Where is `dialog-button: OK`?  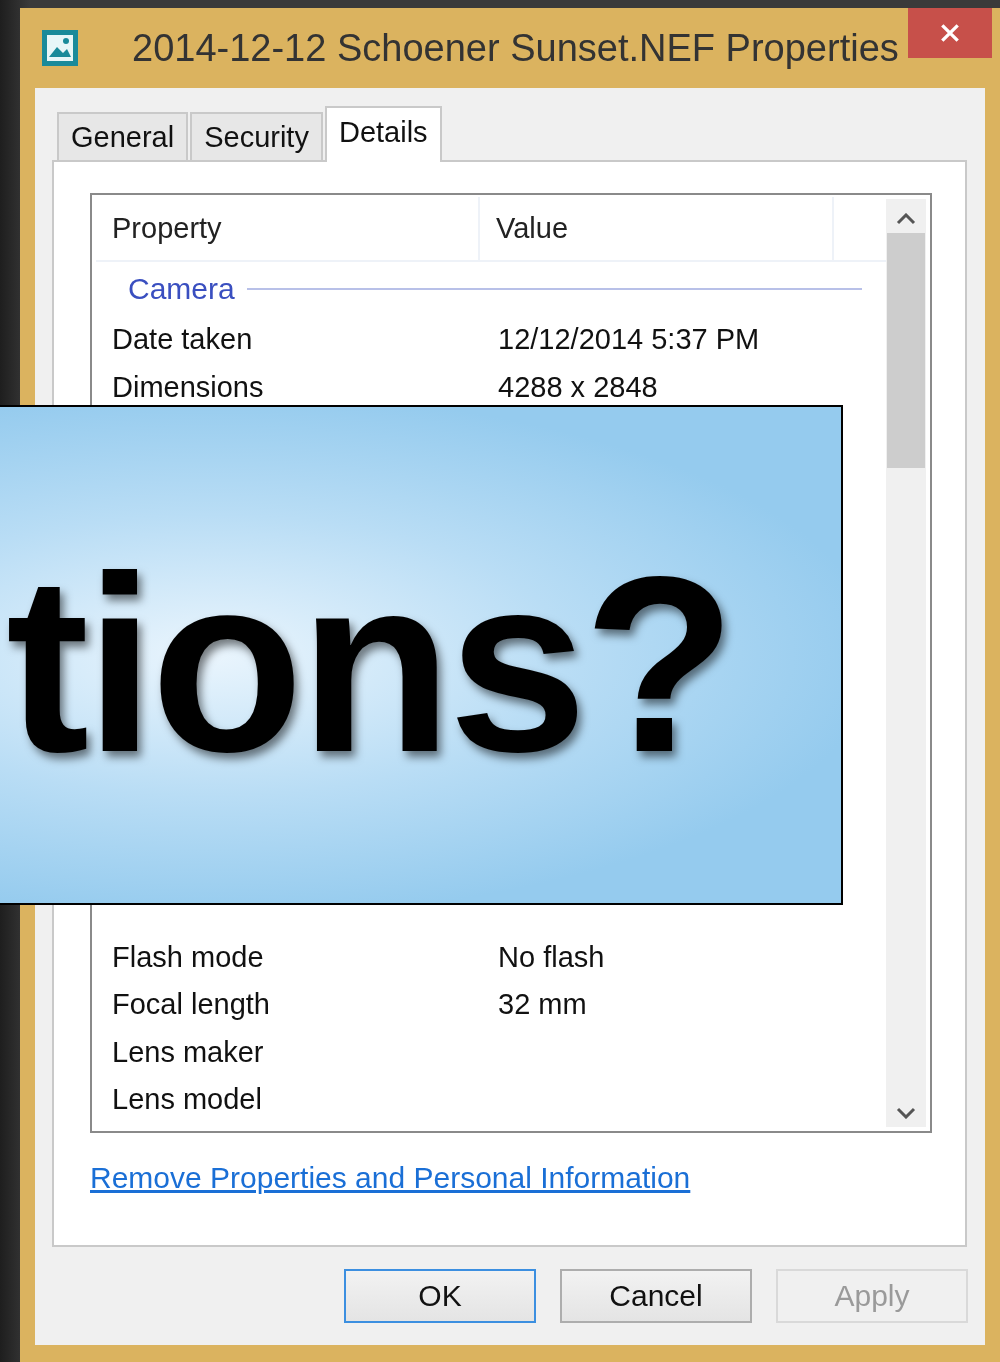 dialog-button: OK is located at coordinates (440, 1296).